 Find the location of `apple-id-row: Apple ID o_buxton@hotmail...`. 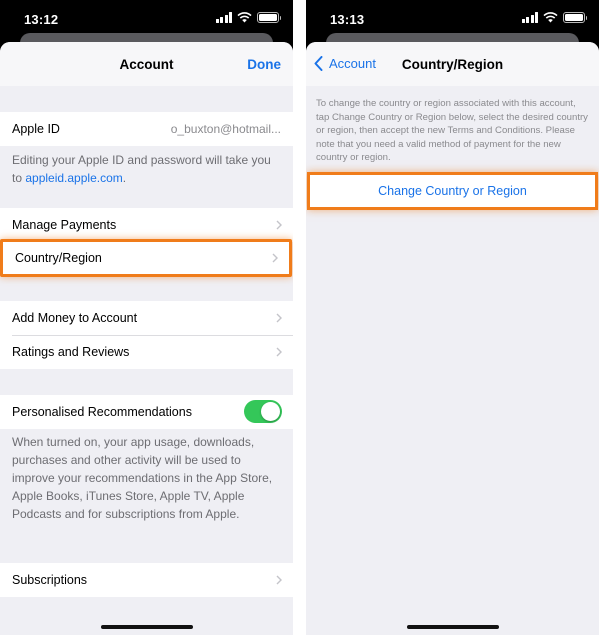

apple-id-row: Apple ID o_buxton@hotmail... is located at coordinates (146, 129).